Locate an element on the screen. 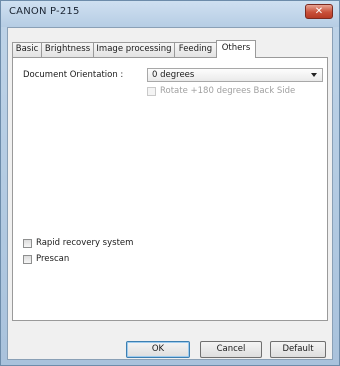 The image size is (340, 366). window-title: CANON P-215 is located at coordinates (44, 11).